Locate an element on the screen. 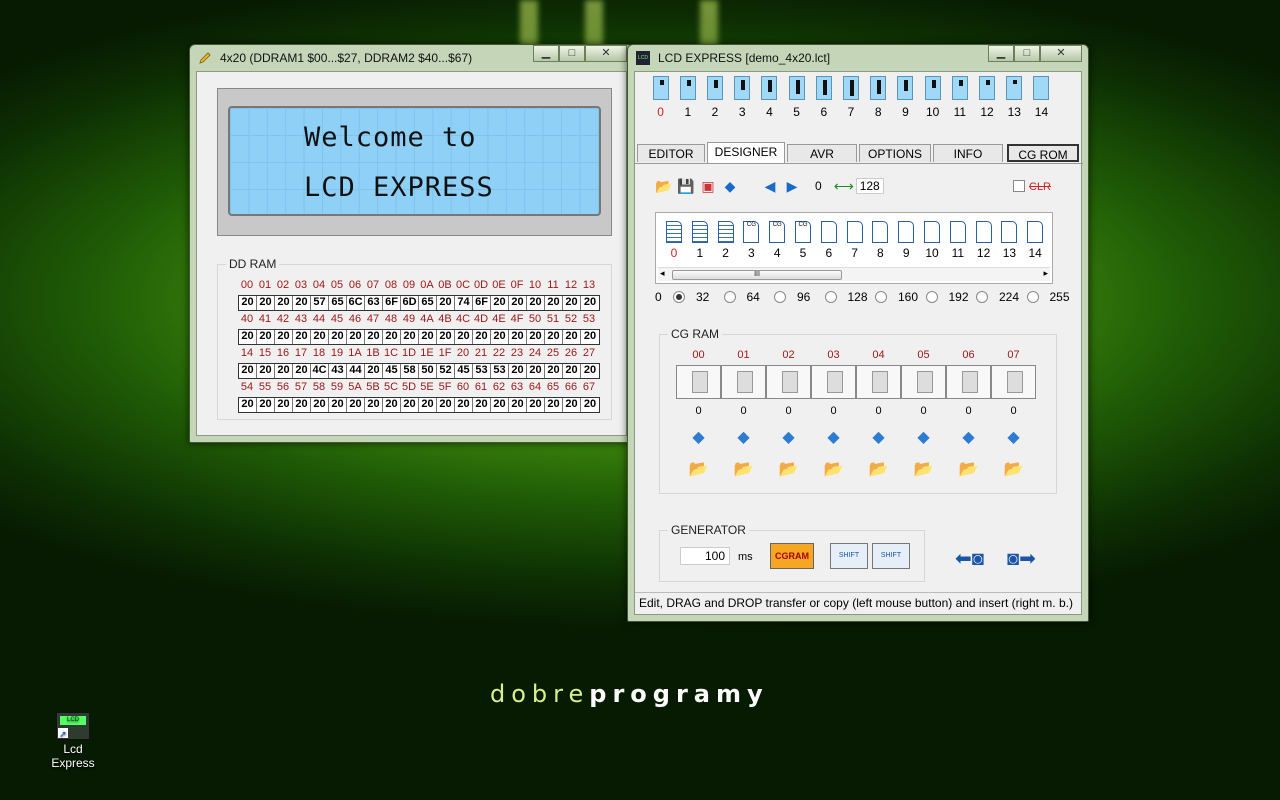 The image size is (1280, 800). ddram-cell: 74 is located at coordinates (464, 303).